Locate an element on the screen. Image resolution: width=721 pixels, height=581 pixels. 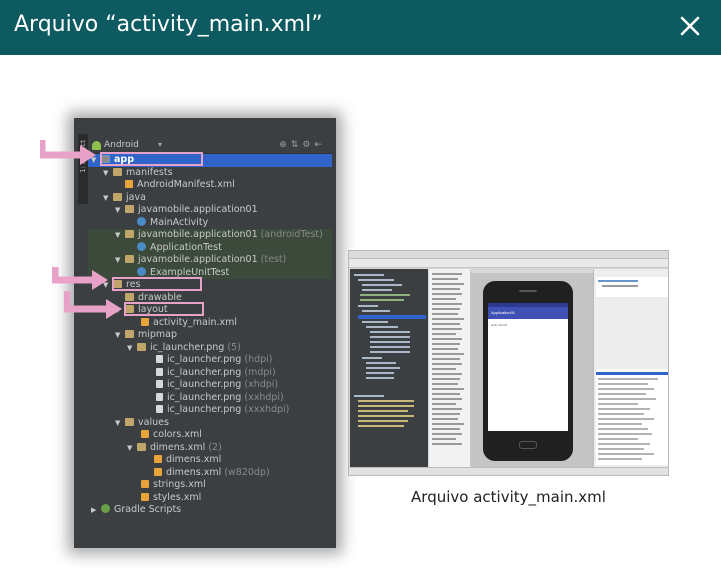
ide-titlebar is located at coordinates (508, 255).